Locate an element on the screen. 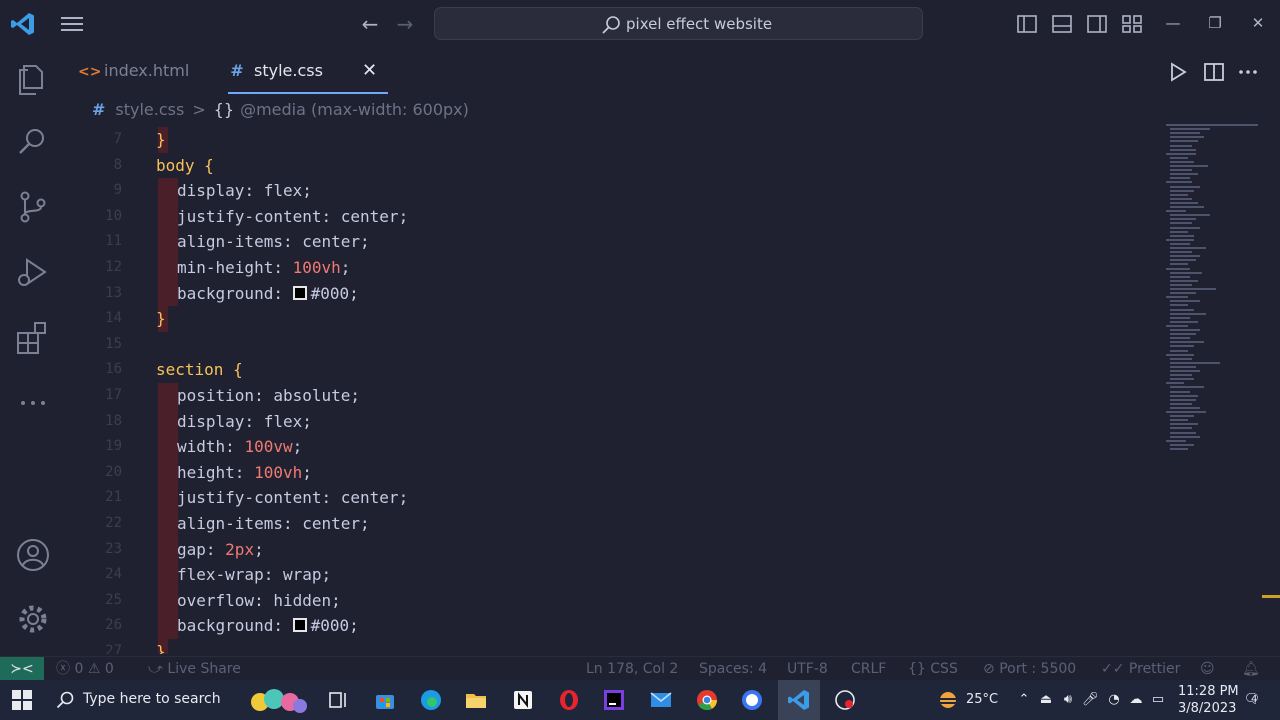  run-and-debug-icon is located at coordinates (33, 272).